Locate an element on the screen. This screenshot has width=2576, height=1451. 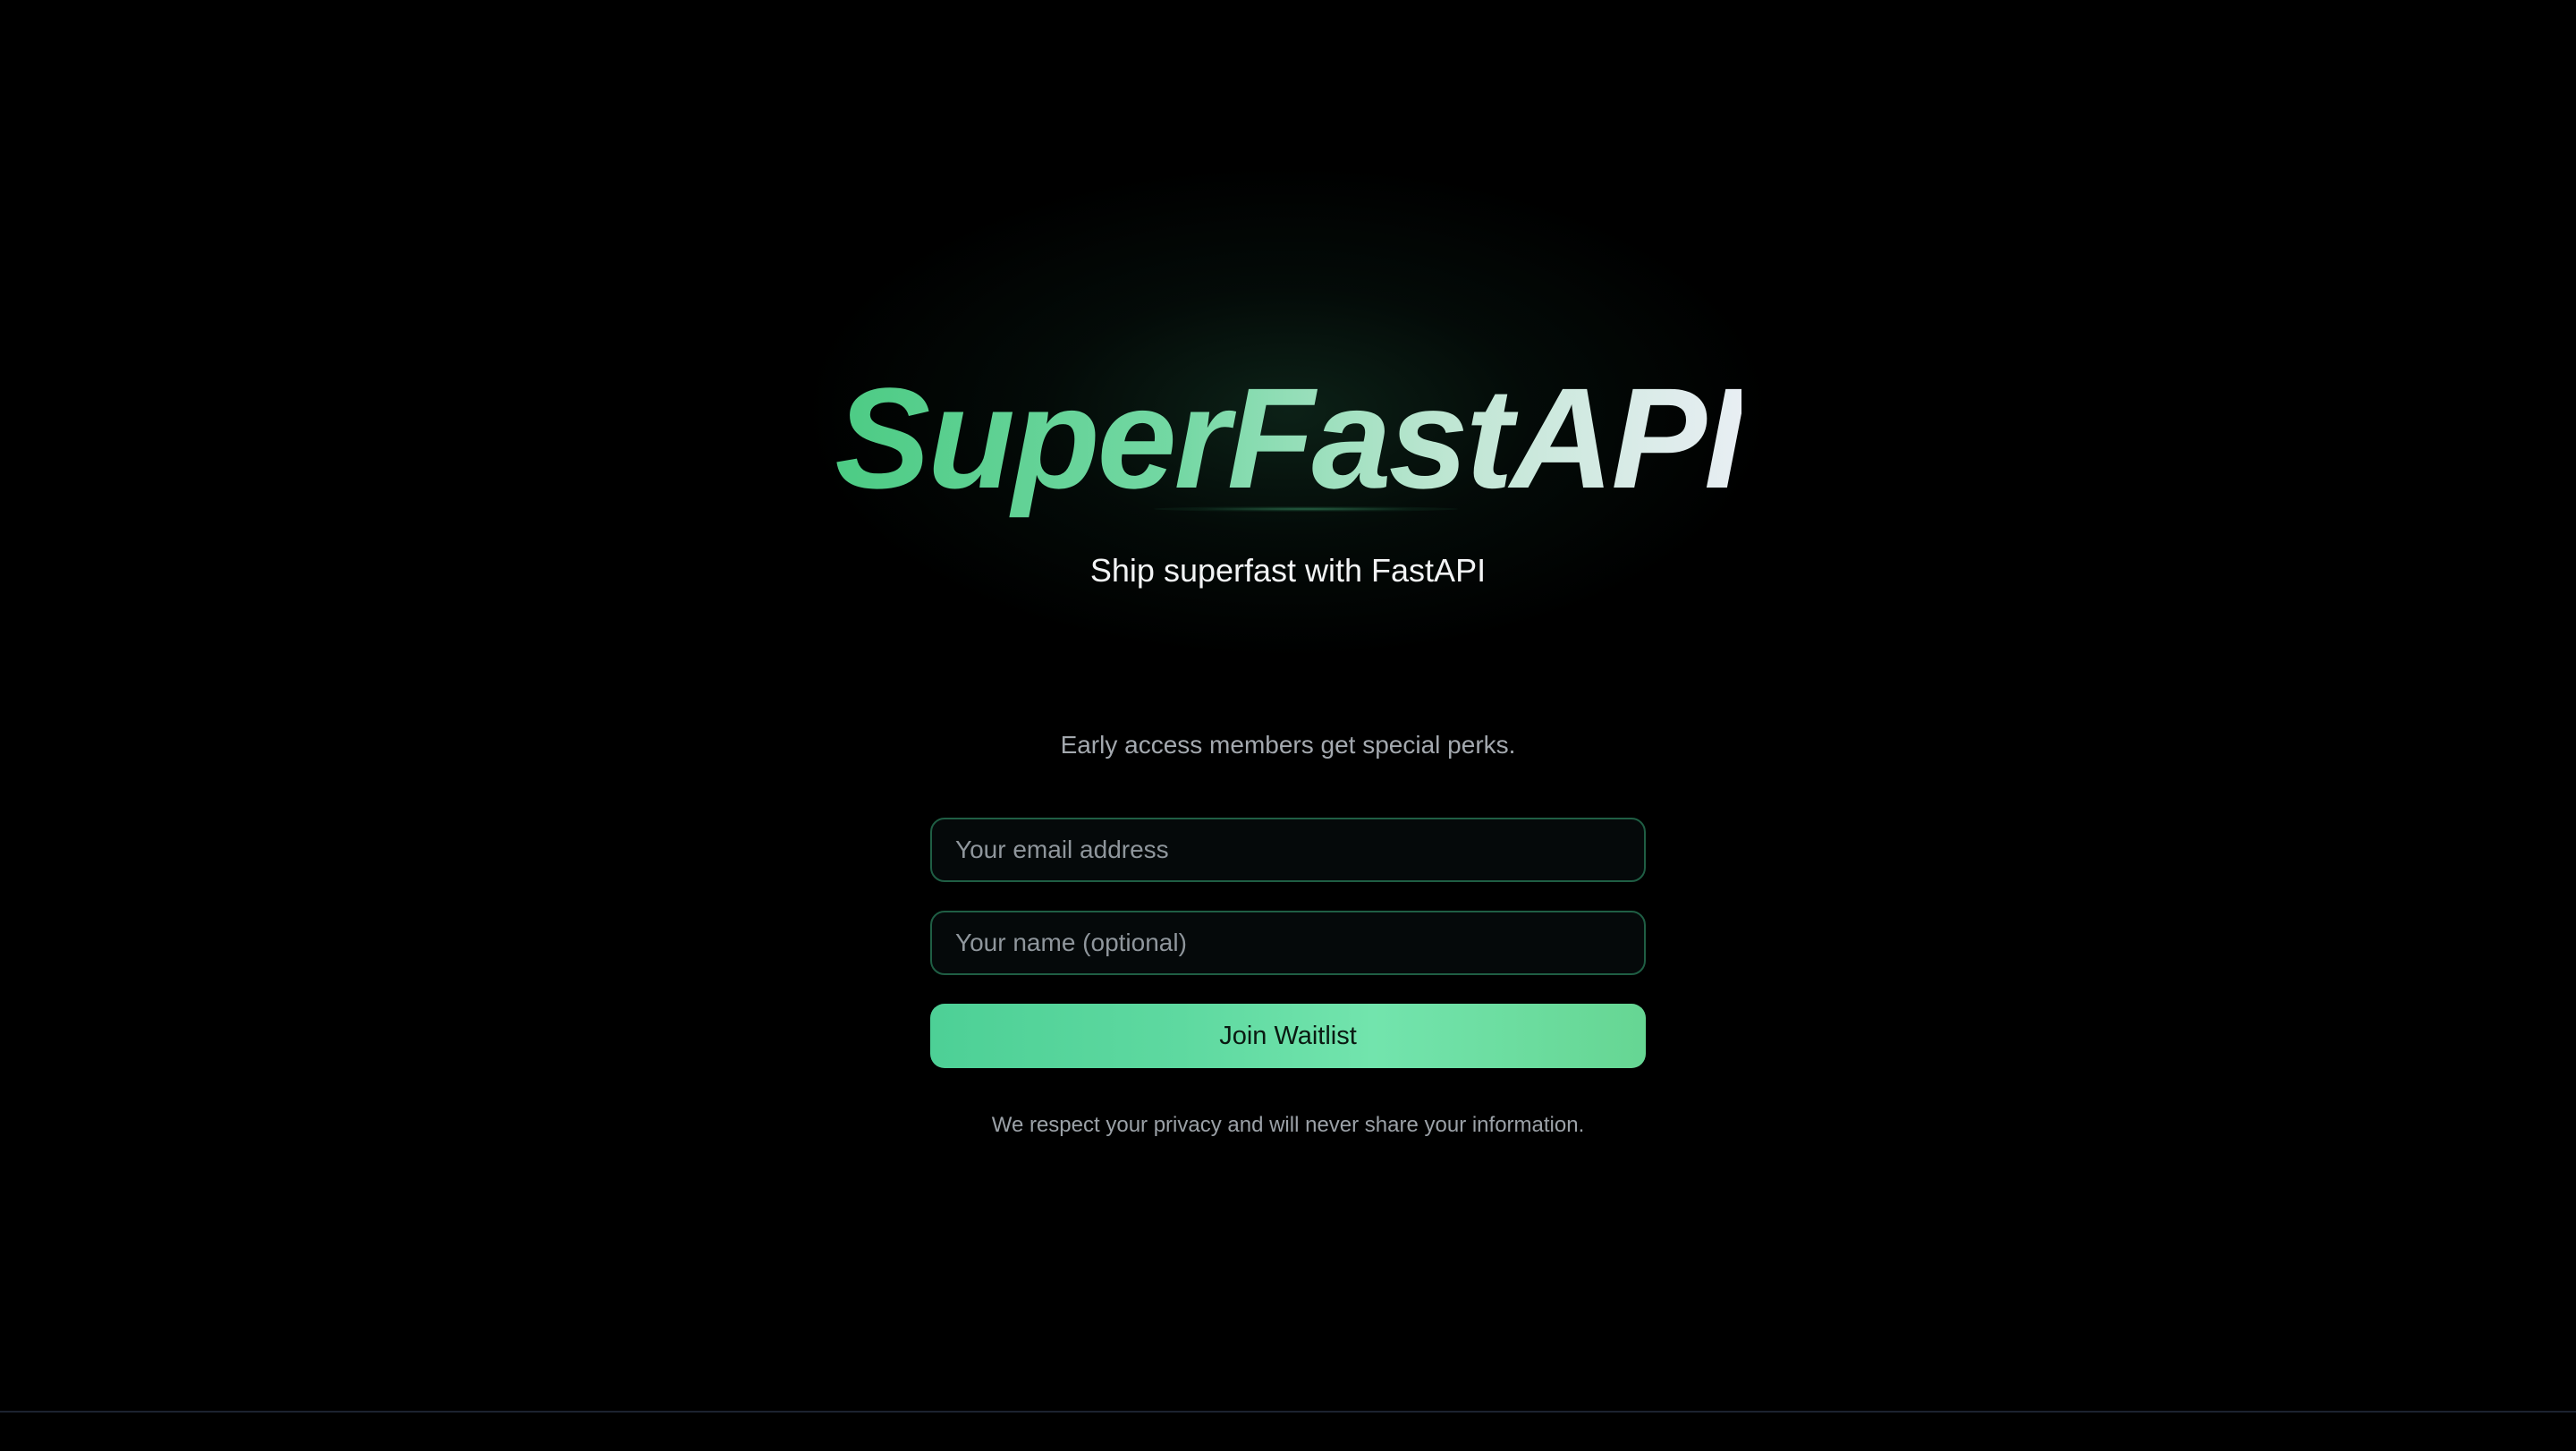
hero-title: SuperFastAPI is located at coordinates (1288, 438).